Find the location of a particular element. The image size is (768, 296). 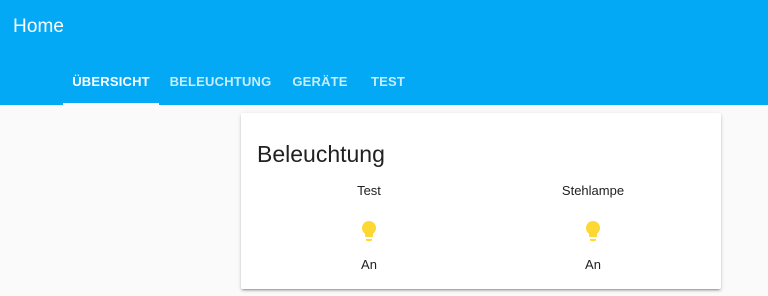

card-title: Beleuchtung is located at coordinates (321, 154).